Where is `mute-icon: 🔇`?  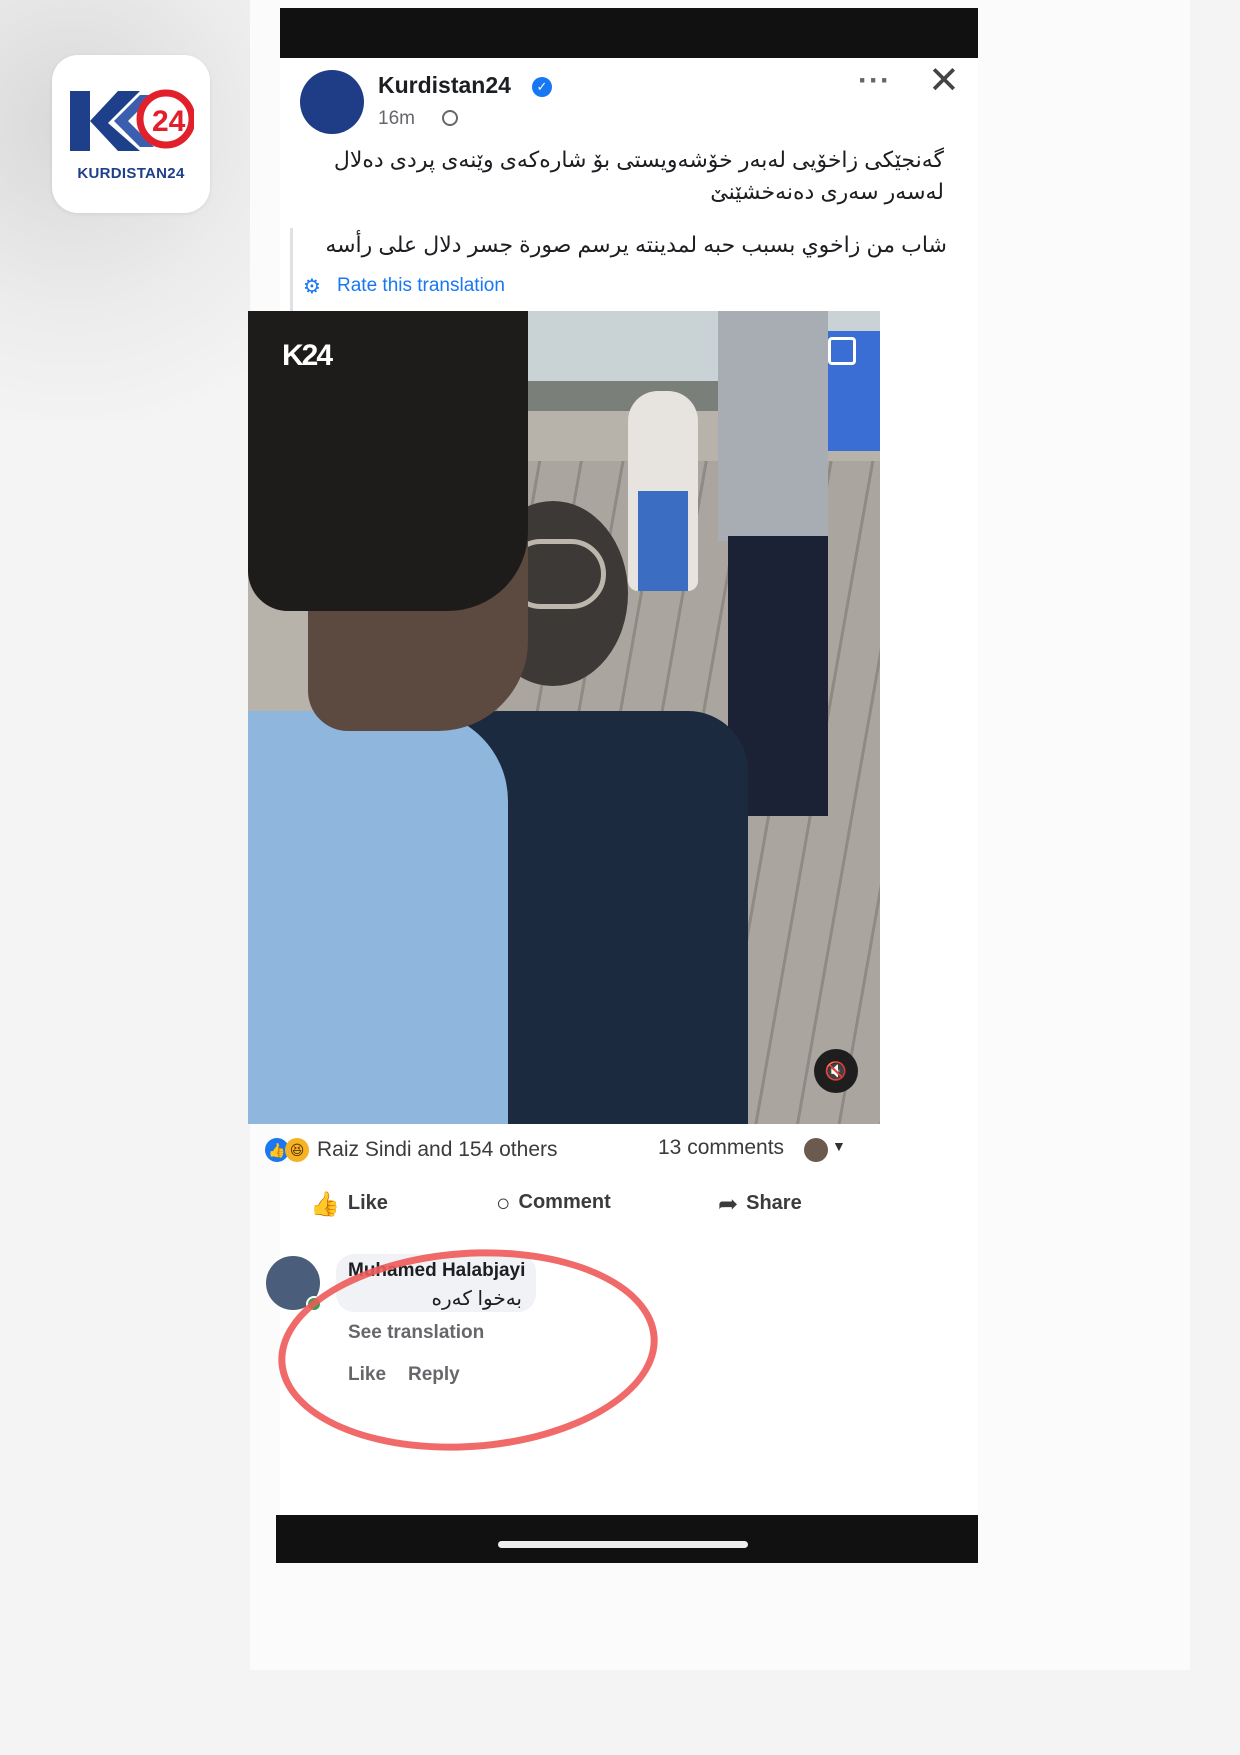
mute-icon: 🔇 is located at coordinates (836, 1071).